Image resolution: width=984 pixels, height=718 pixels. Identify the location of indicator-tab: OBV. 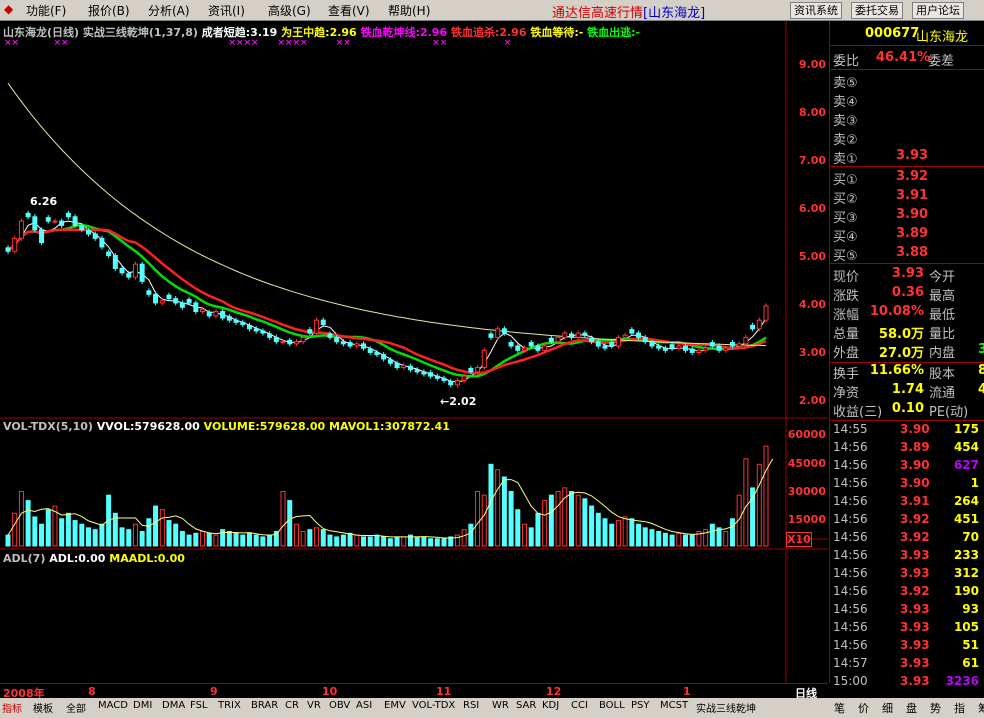
(339, 705).